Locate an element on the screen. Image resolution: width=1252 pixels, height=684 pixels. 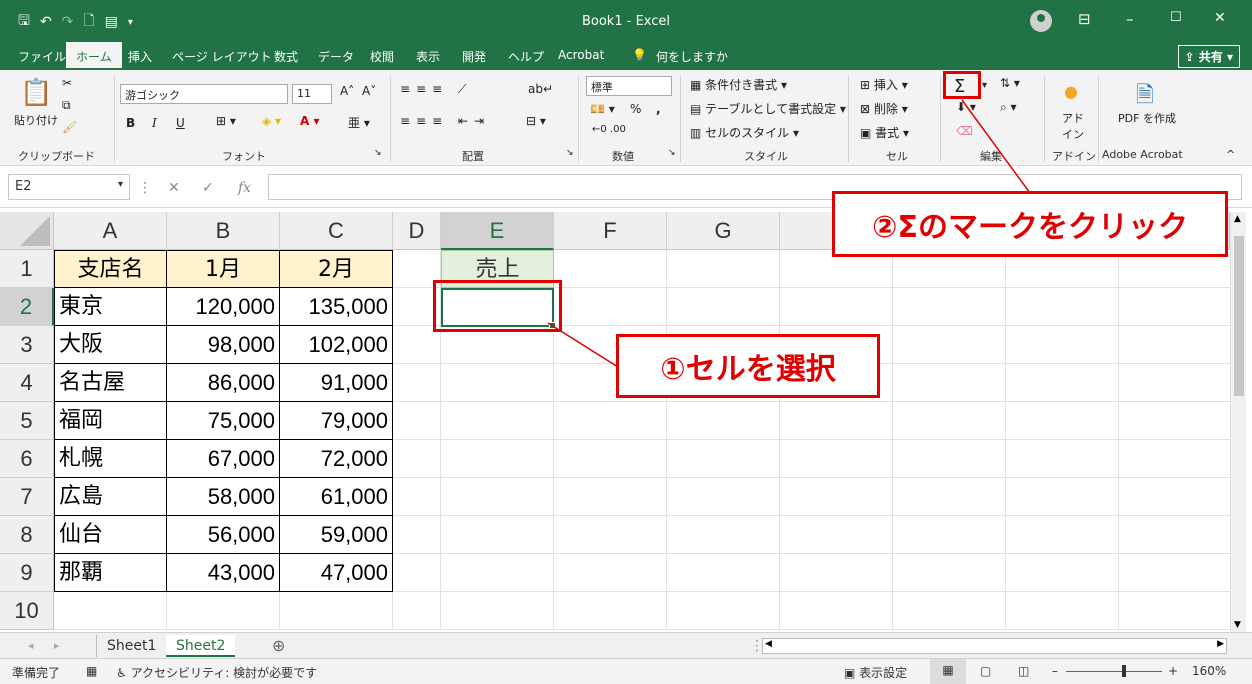
grow-font-icon: A˄ is located at coordinates (347, 91).